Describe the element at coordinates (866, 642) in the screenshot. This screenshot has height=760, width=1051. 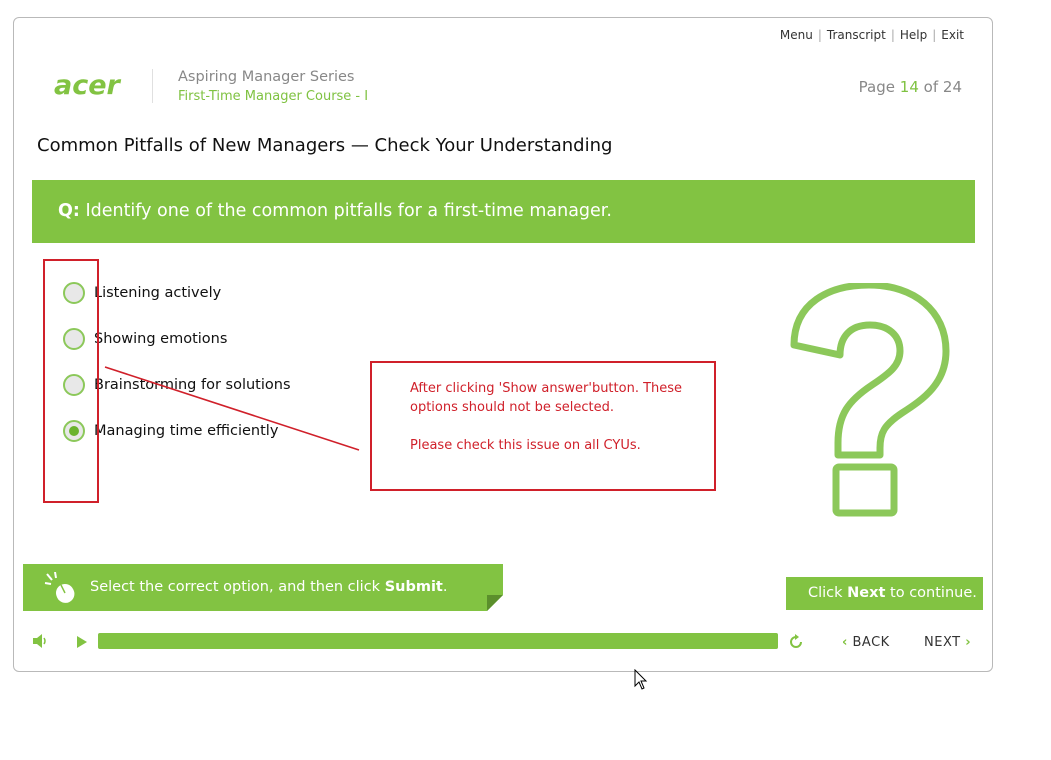
I see `back-button: ‹ BACK` at that location.